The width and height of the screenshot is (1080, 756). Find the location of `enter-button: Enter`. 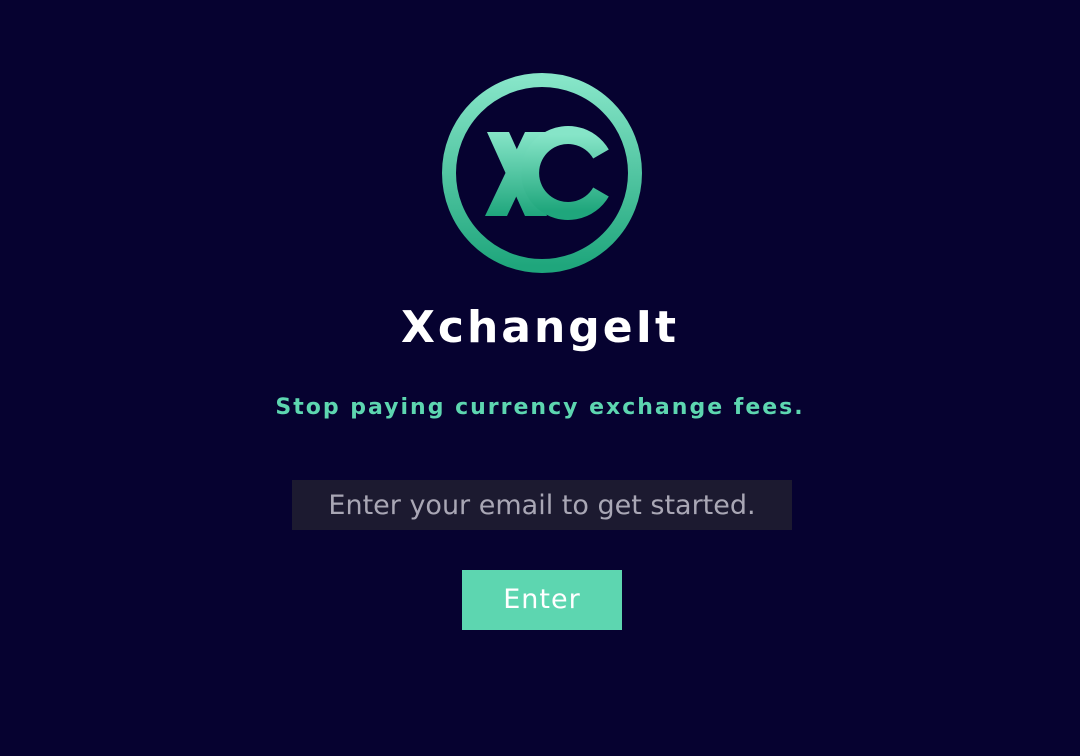

enter-button: Enter is located at coordinates (542, 600).